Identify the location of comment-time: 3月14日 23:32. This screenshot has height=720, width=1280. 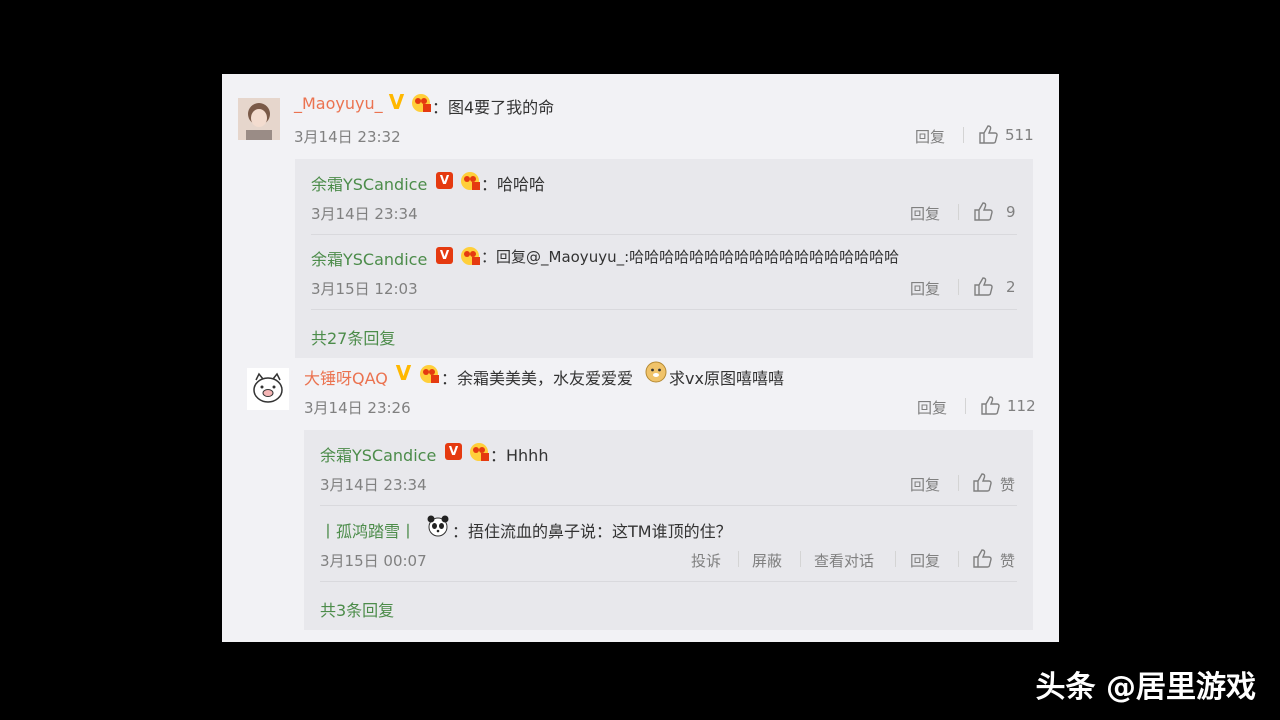
(347, 137).